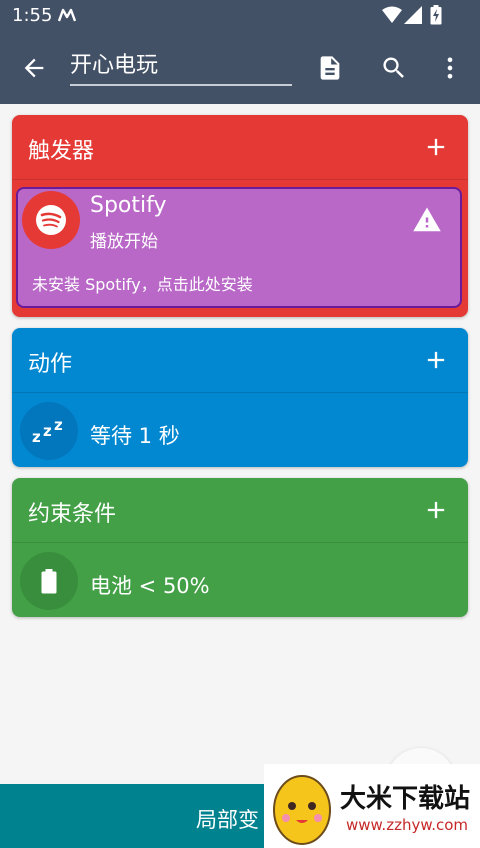 This screenshot has height=848, width=480. I want to click on local-variables-label: 局部变, so click(227, 820).